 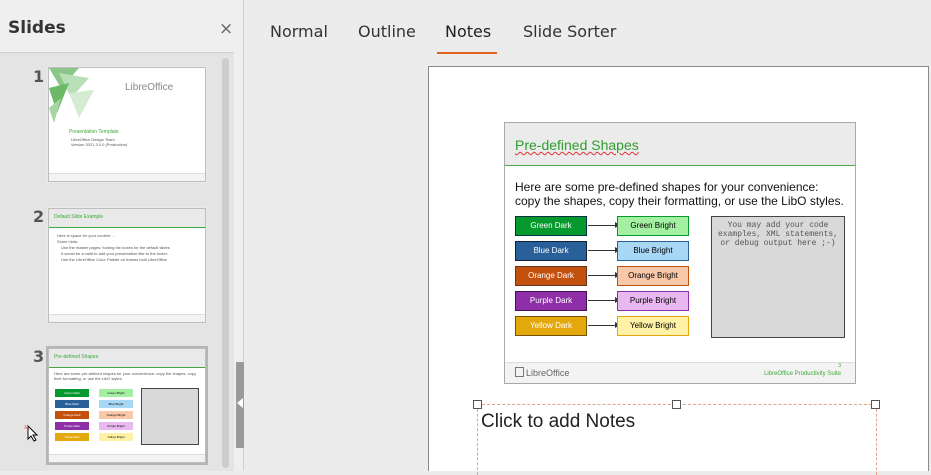 What do you see at coordinates (72, 426) in the screenshot?
I see `thumb-shape: Purple Dark` at bounding box center [72, 426].